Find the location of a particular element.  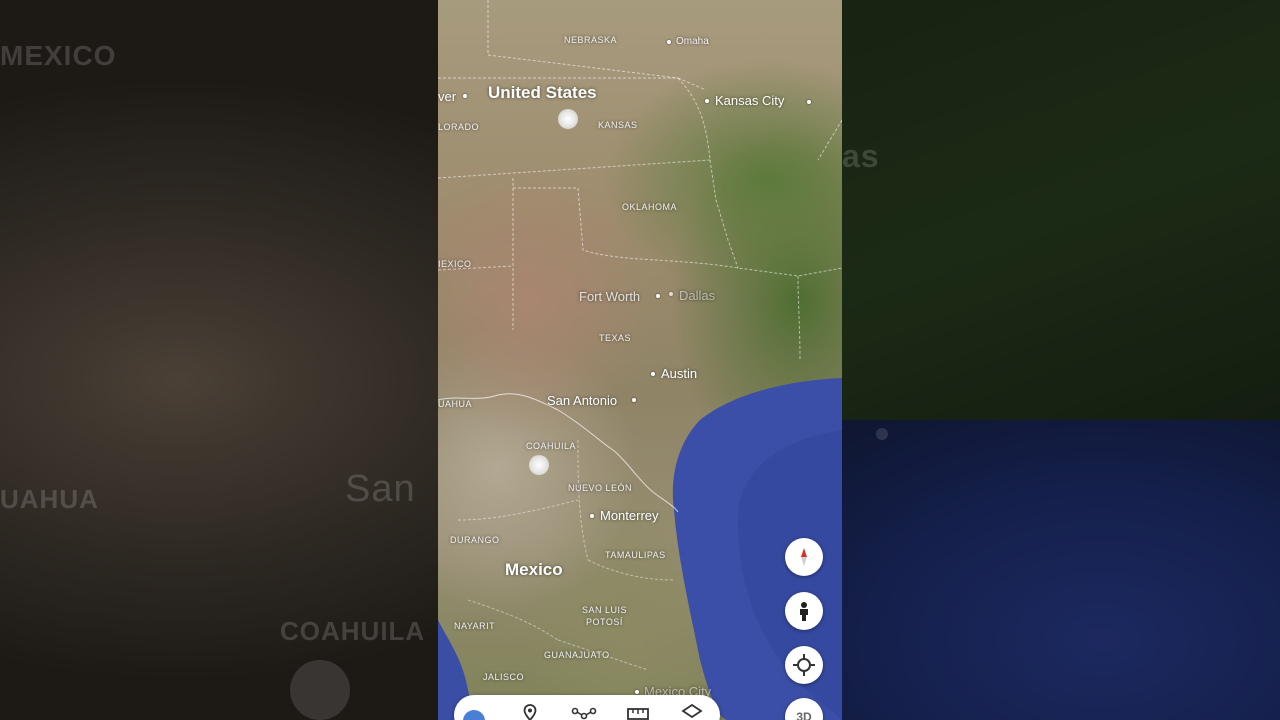

compass-button is located at coordinates (804, 557).